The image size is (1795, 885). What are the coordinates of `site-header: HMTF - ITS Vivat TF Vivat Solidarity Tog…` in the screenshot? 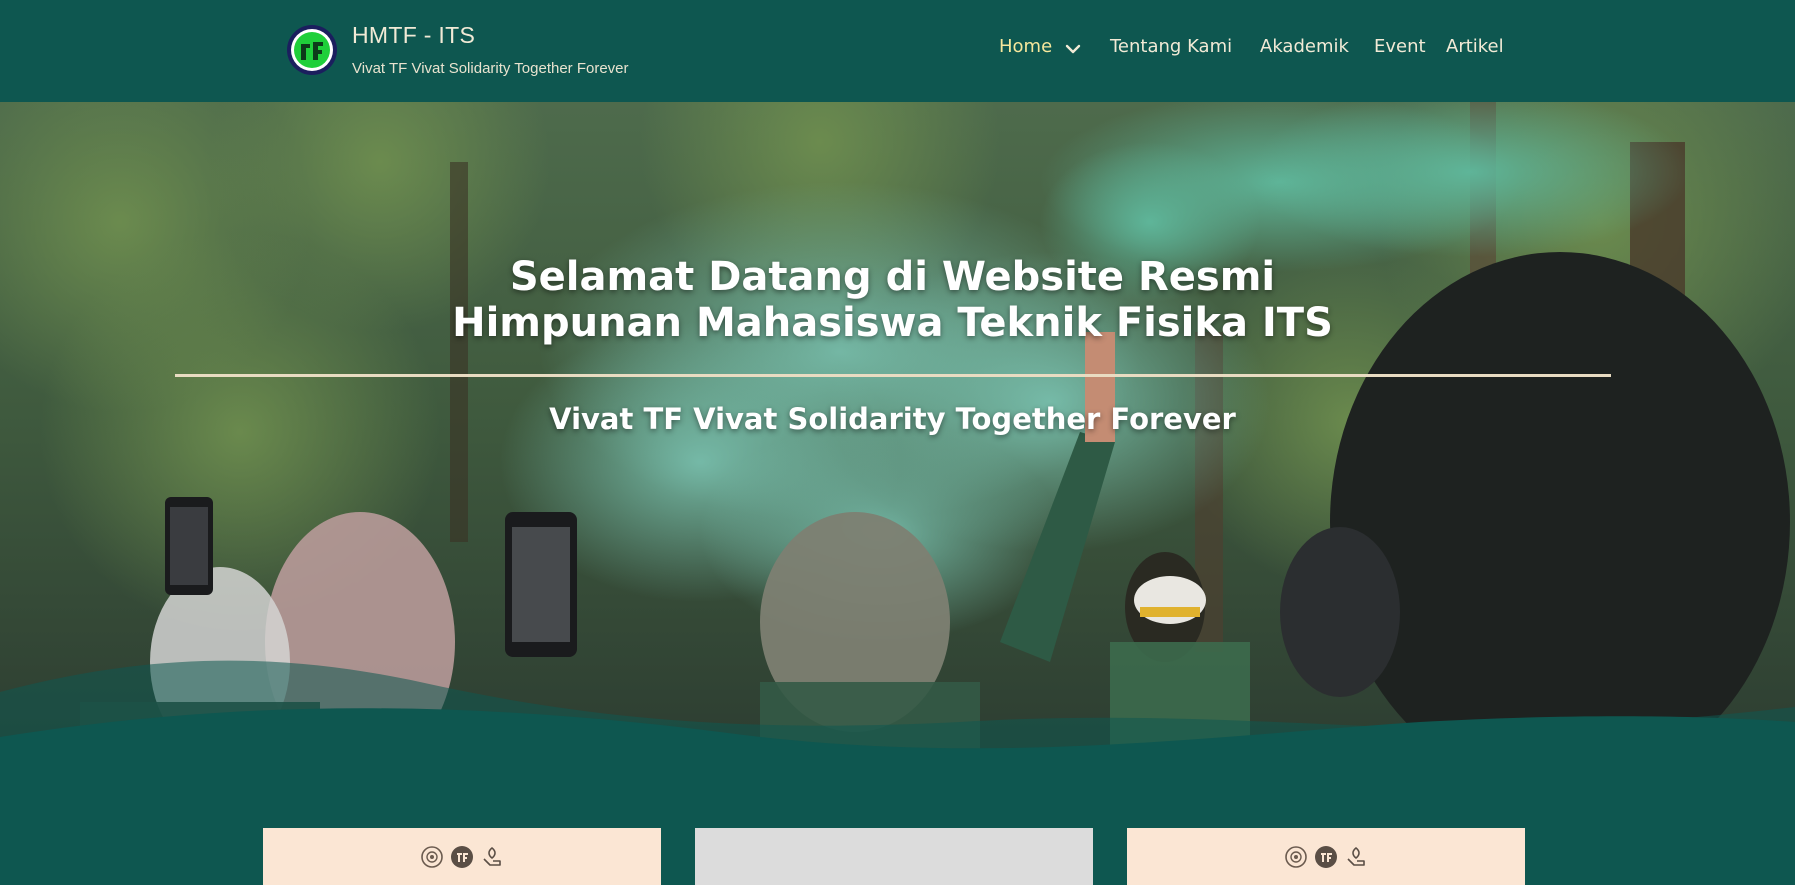 It's located at (897, 51).